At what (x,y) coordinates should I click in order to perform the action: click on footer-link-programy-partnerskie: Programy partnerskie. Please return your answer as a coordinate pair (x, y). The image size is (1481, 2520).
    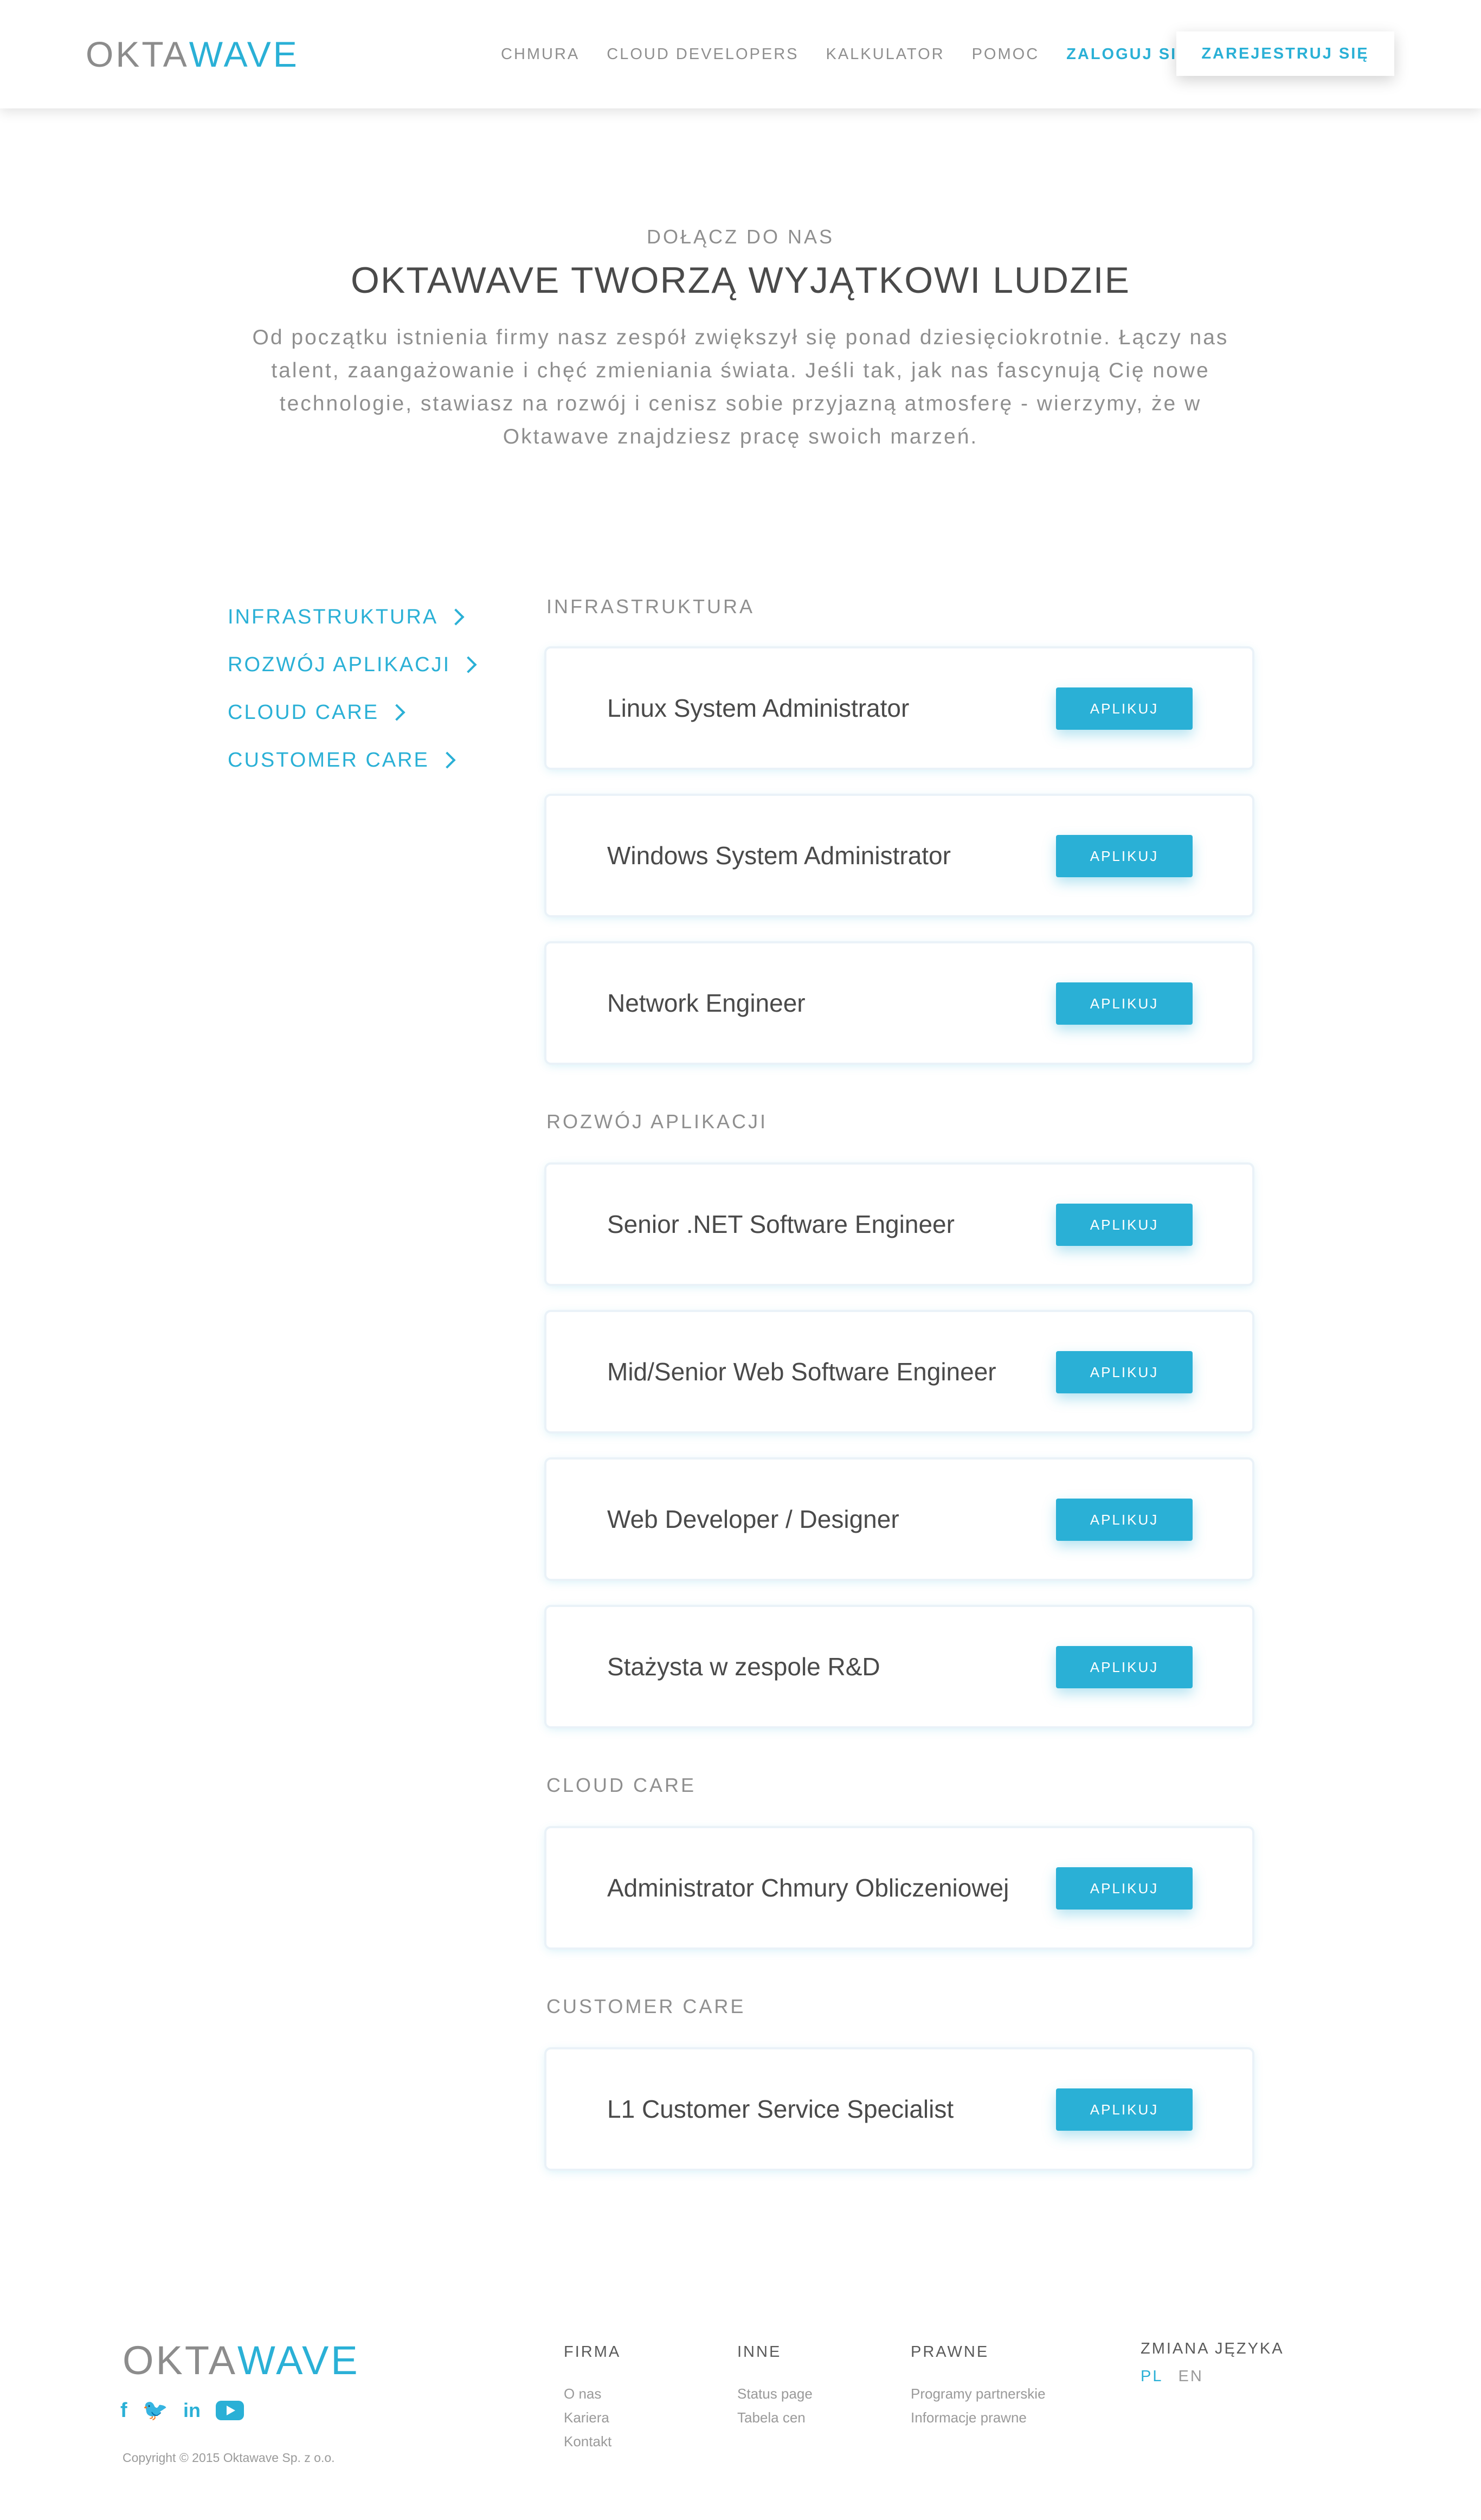
    Looking at the image, I should click on (979, 2394).